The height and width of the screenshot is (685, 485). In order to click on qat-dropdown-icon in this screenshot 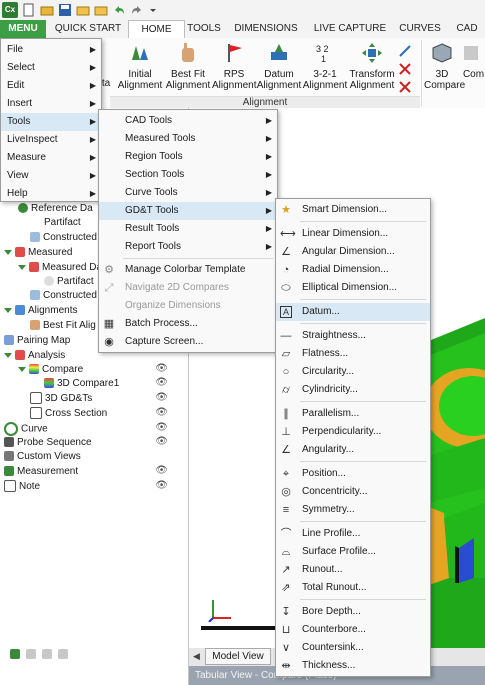, I will do `click(153, 10)`.